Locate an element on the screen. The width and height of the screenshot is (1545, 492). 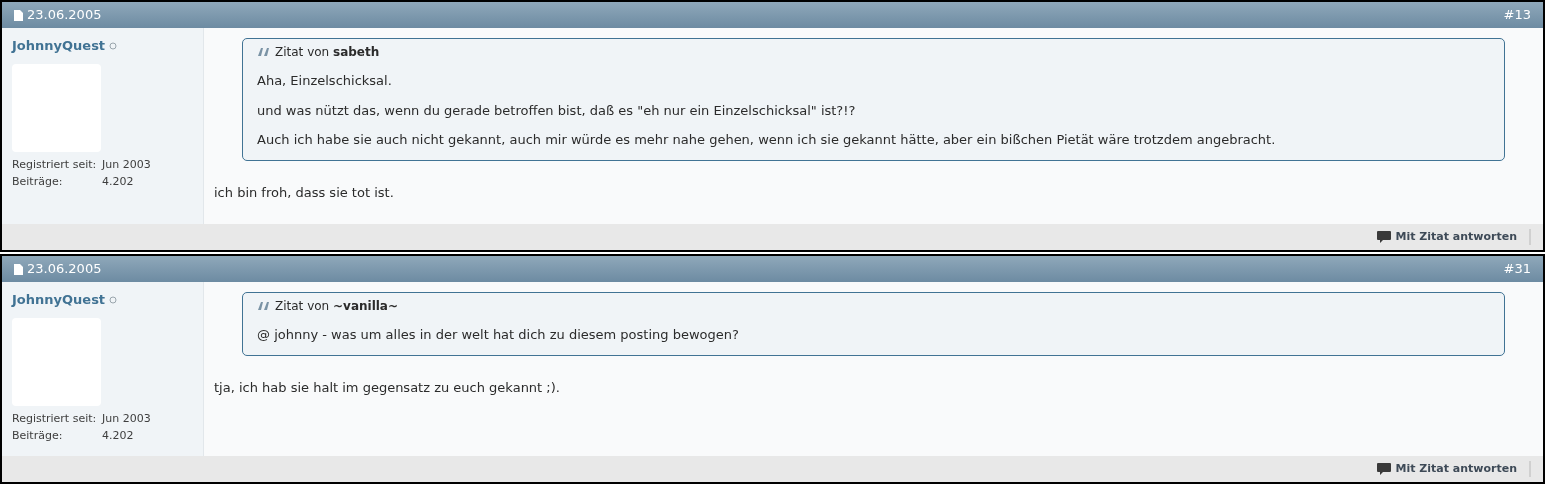
post-message: ich bin froh, dass sie tot ist. is located at coordinates (304, 192).